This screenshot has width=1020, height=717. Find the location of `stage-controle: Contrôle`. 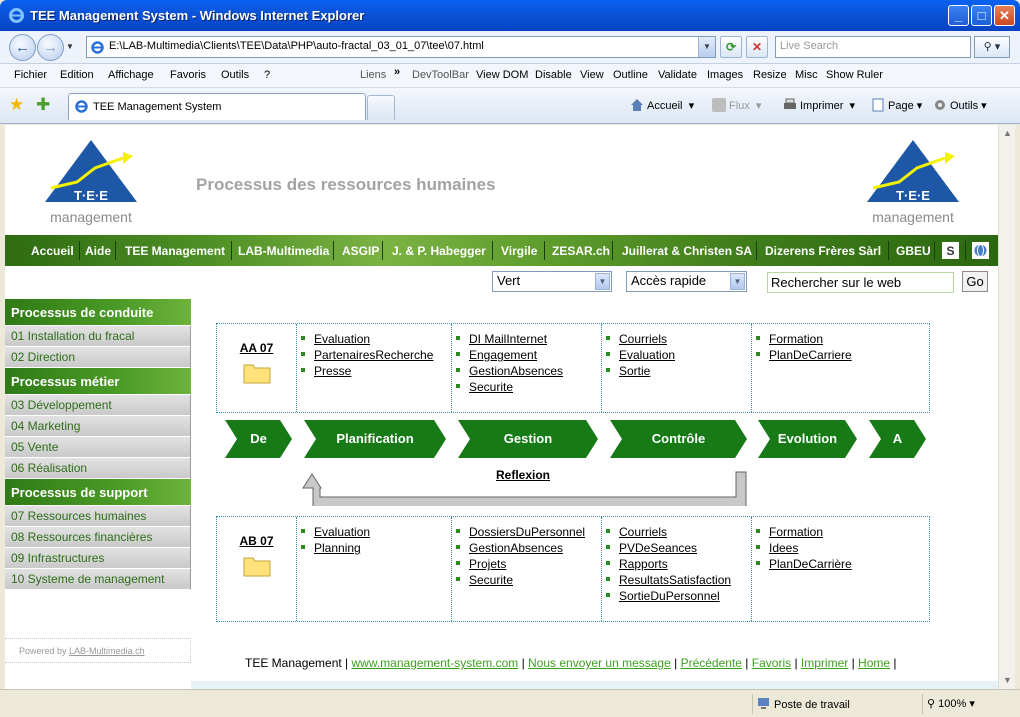

stage-controle: Contrôle is located at coordinates (678, 439).